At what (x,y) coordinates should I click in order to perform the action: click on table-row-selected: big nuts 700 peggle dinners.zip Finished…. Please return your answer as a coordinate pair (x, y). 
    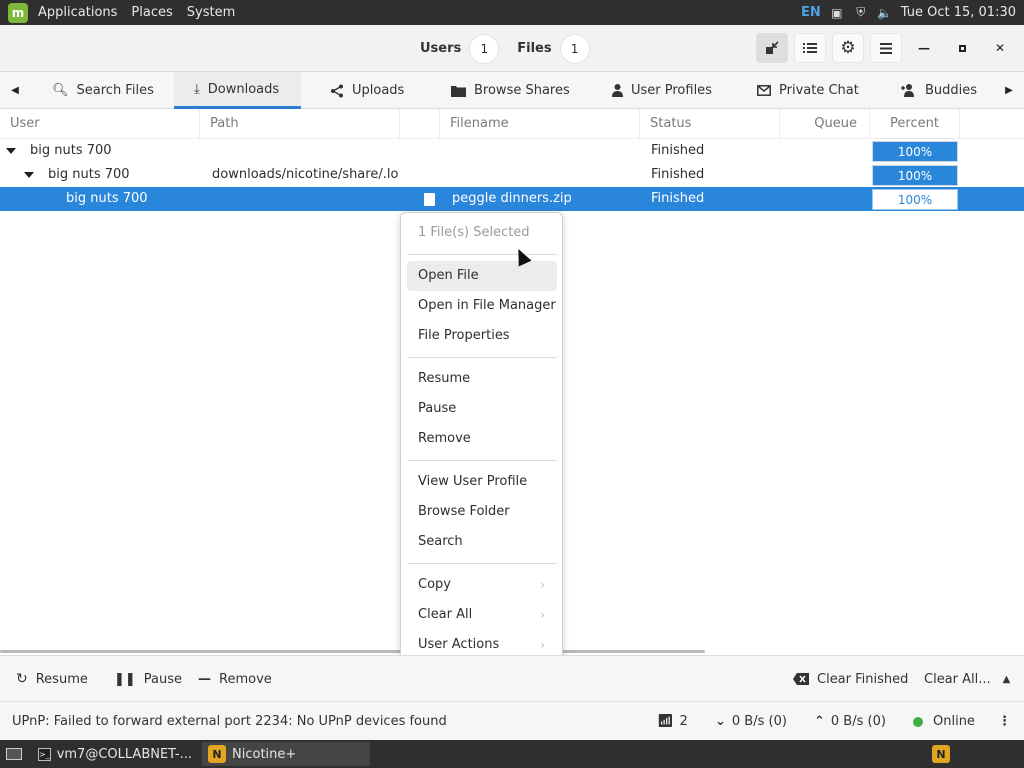
    Looking at the image, I should click on (512, 199).